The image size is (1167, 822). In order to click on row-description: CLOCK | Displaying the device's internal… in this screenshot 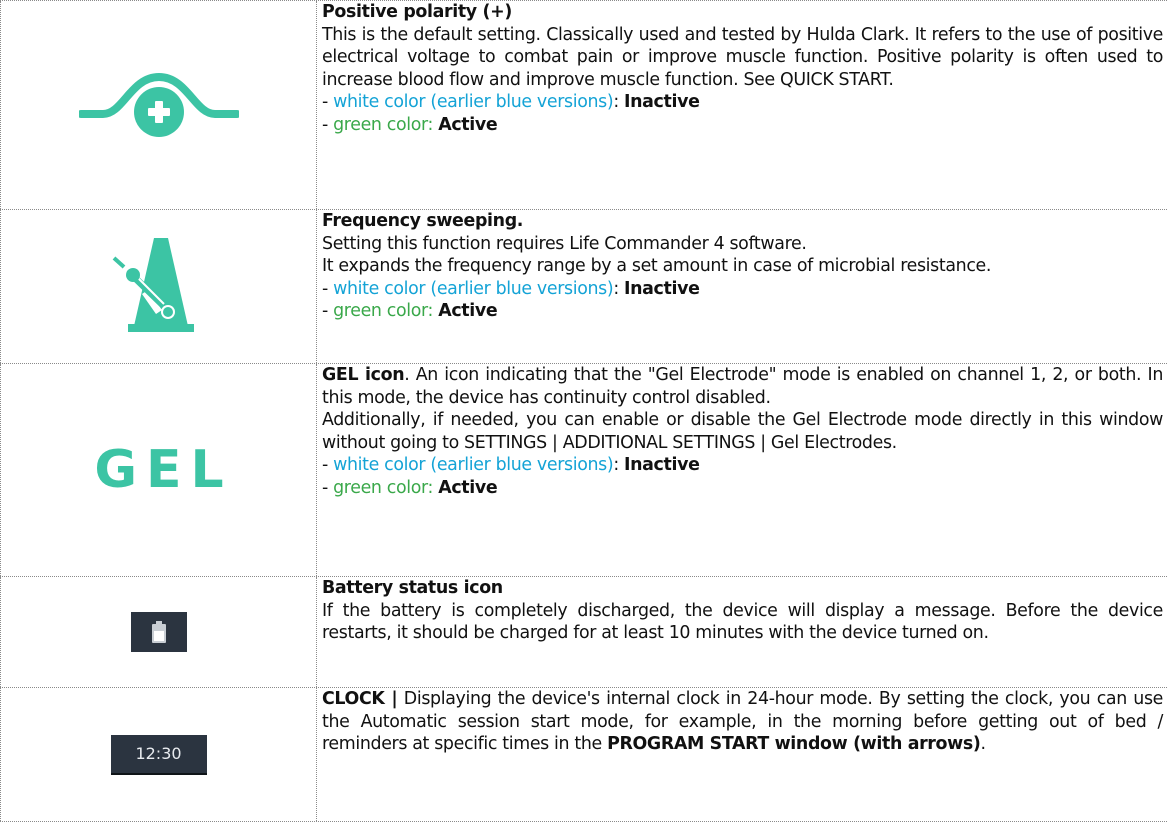, I will do `click(742, 754)`.